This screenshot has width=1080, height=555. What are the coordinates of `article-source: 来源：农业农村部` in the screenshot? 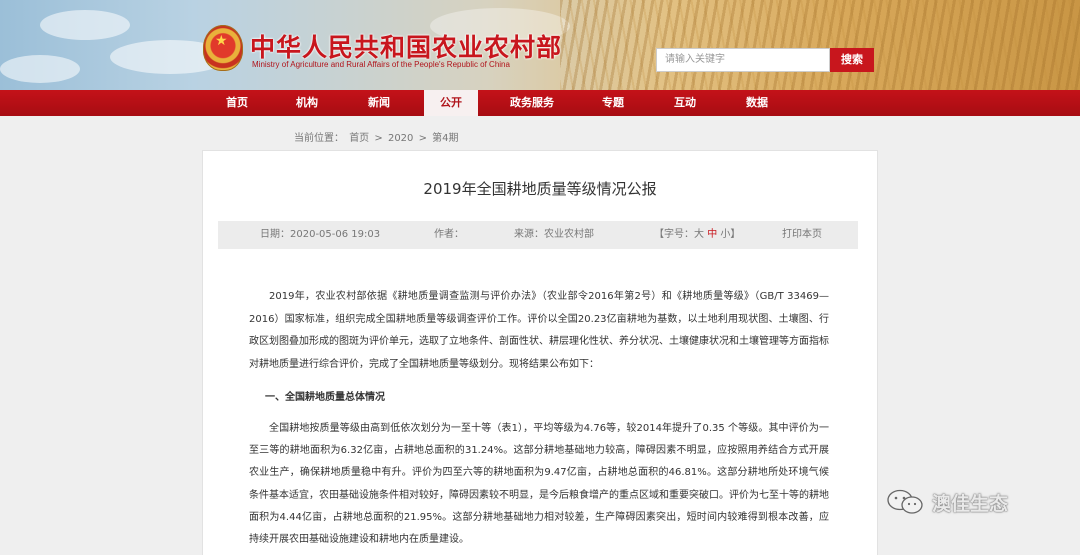 It's located at (554, 234).